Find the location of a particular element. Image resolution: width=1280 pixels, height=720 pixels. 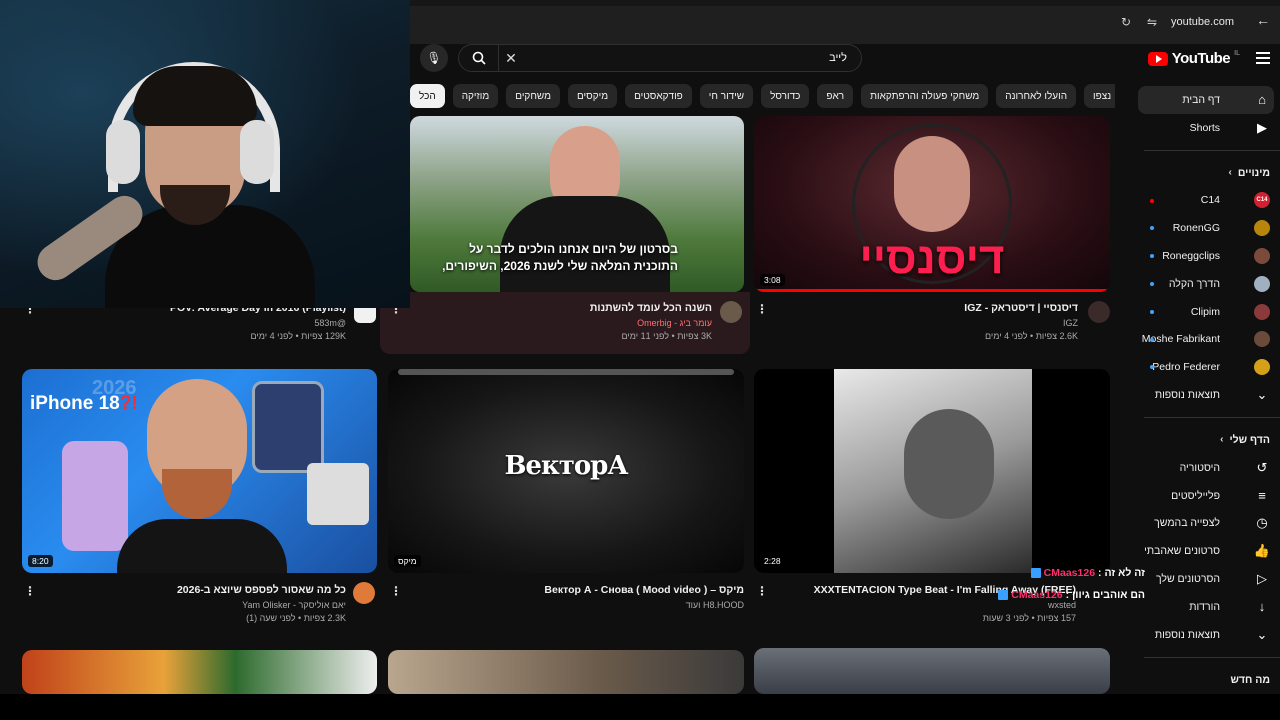

subscriptions-label: מינויים is located at coordinates (1253, 172).